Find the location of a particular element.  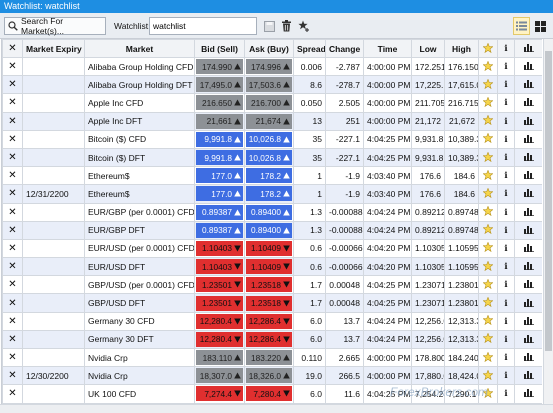

buy-price-button: 21,674 is located at coordinates (269, 121).